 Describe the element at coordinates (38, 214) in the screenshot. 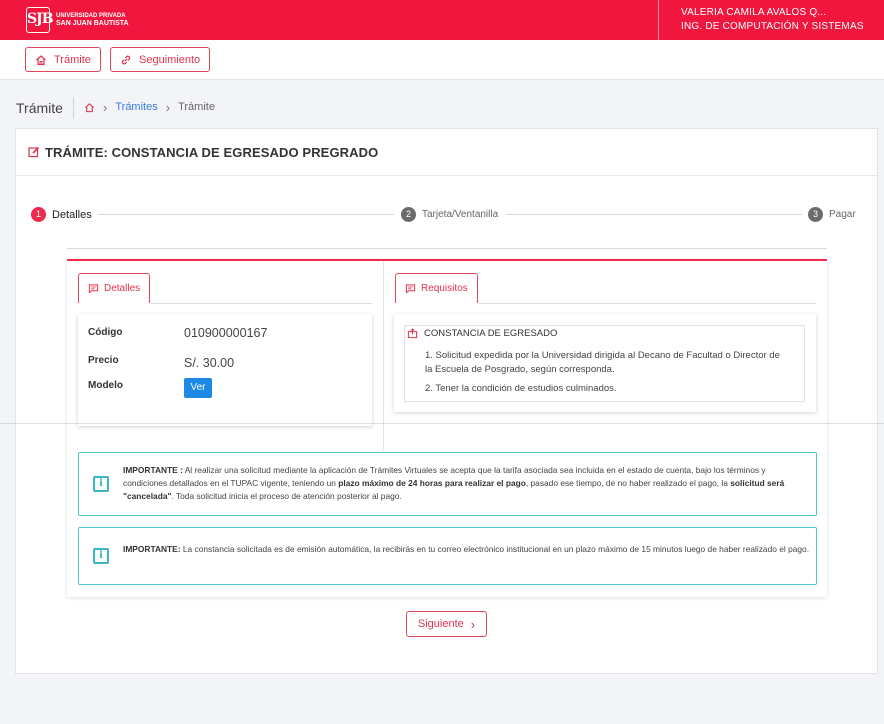

I see `step-number: 1` at that location.